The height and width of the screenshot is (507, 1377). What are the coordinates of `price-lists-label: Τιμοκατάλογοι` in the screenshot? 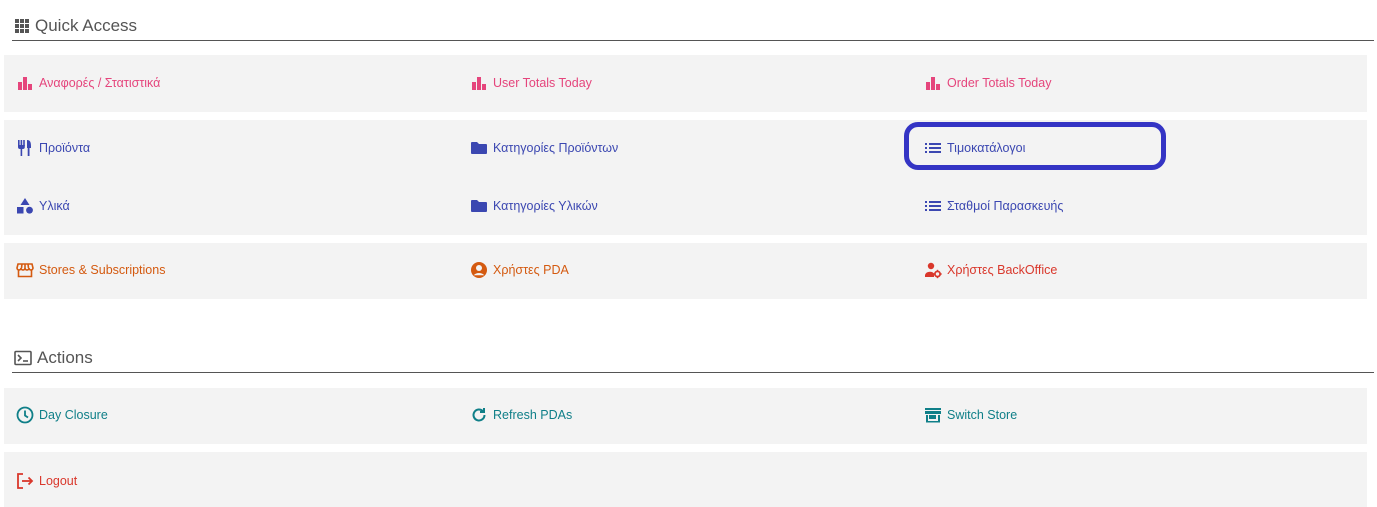 It's located at (986, 148).